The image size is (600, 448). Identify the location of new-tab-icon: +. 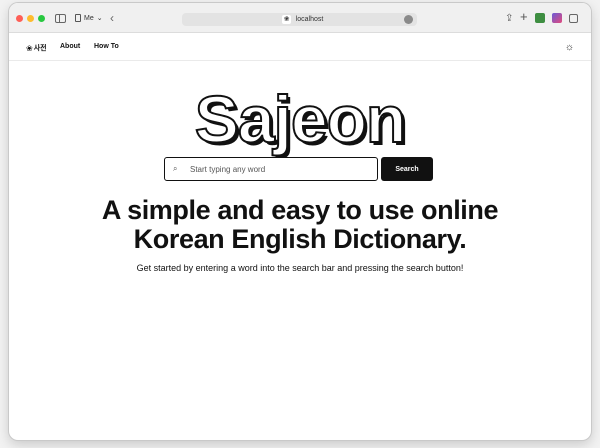
(524, 16).